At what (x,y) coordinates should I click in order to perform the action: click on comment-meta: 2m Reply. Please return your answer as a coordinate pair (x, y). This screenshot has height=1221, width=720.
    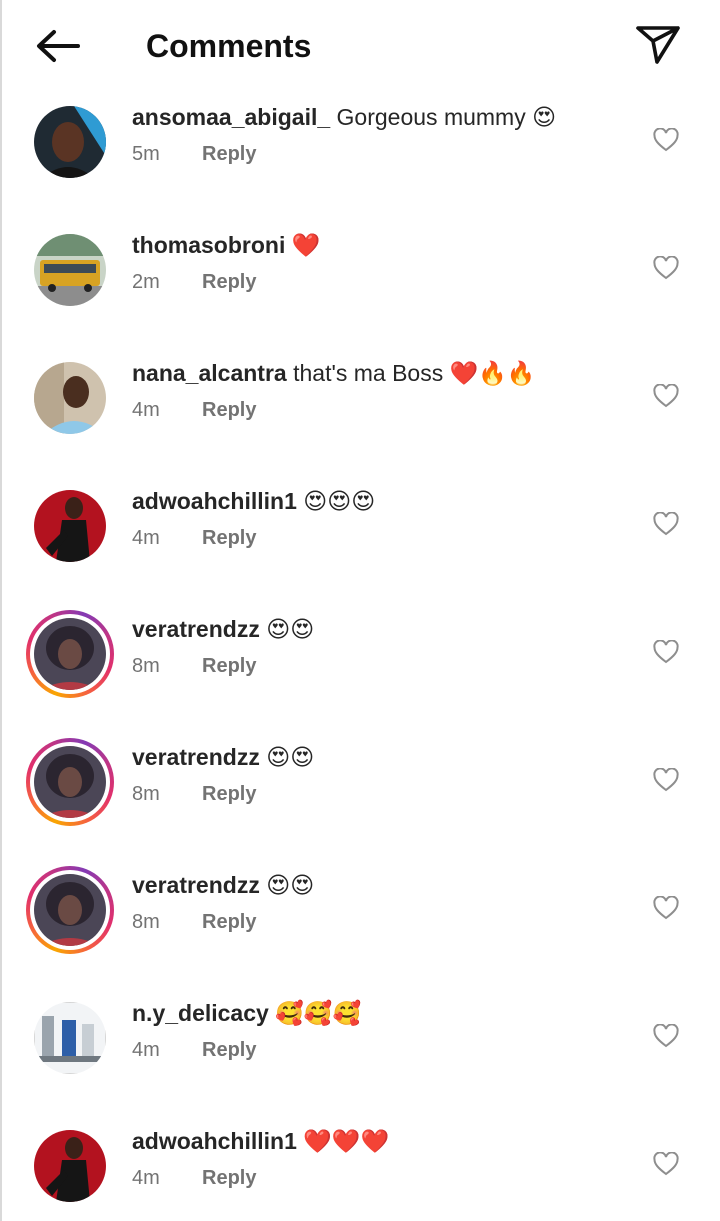
    Looking at the image, I should click on (194, 282).